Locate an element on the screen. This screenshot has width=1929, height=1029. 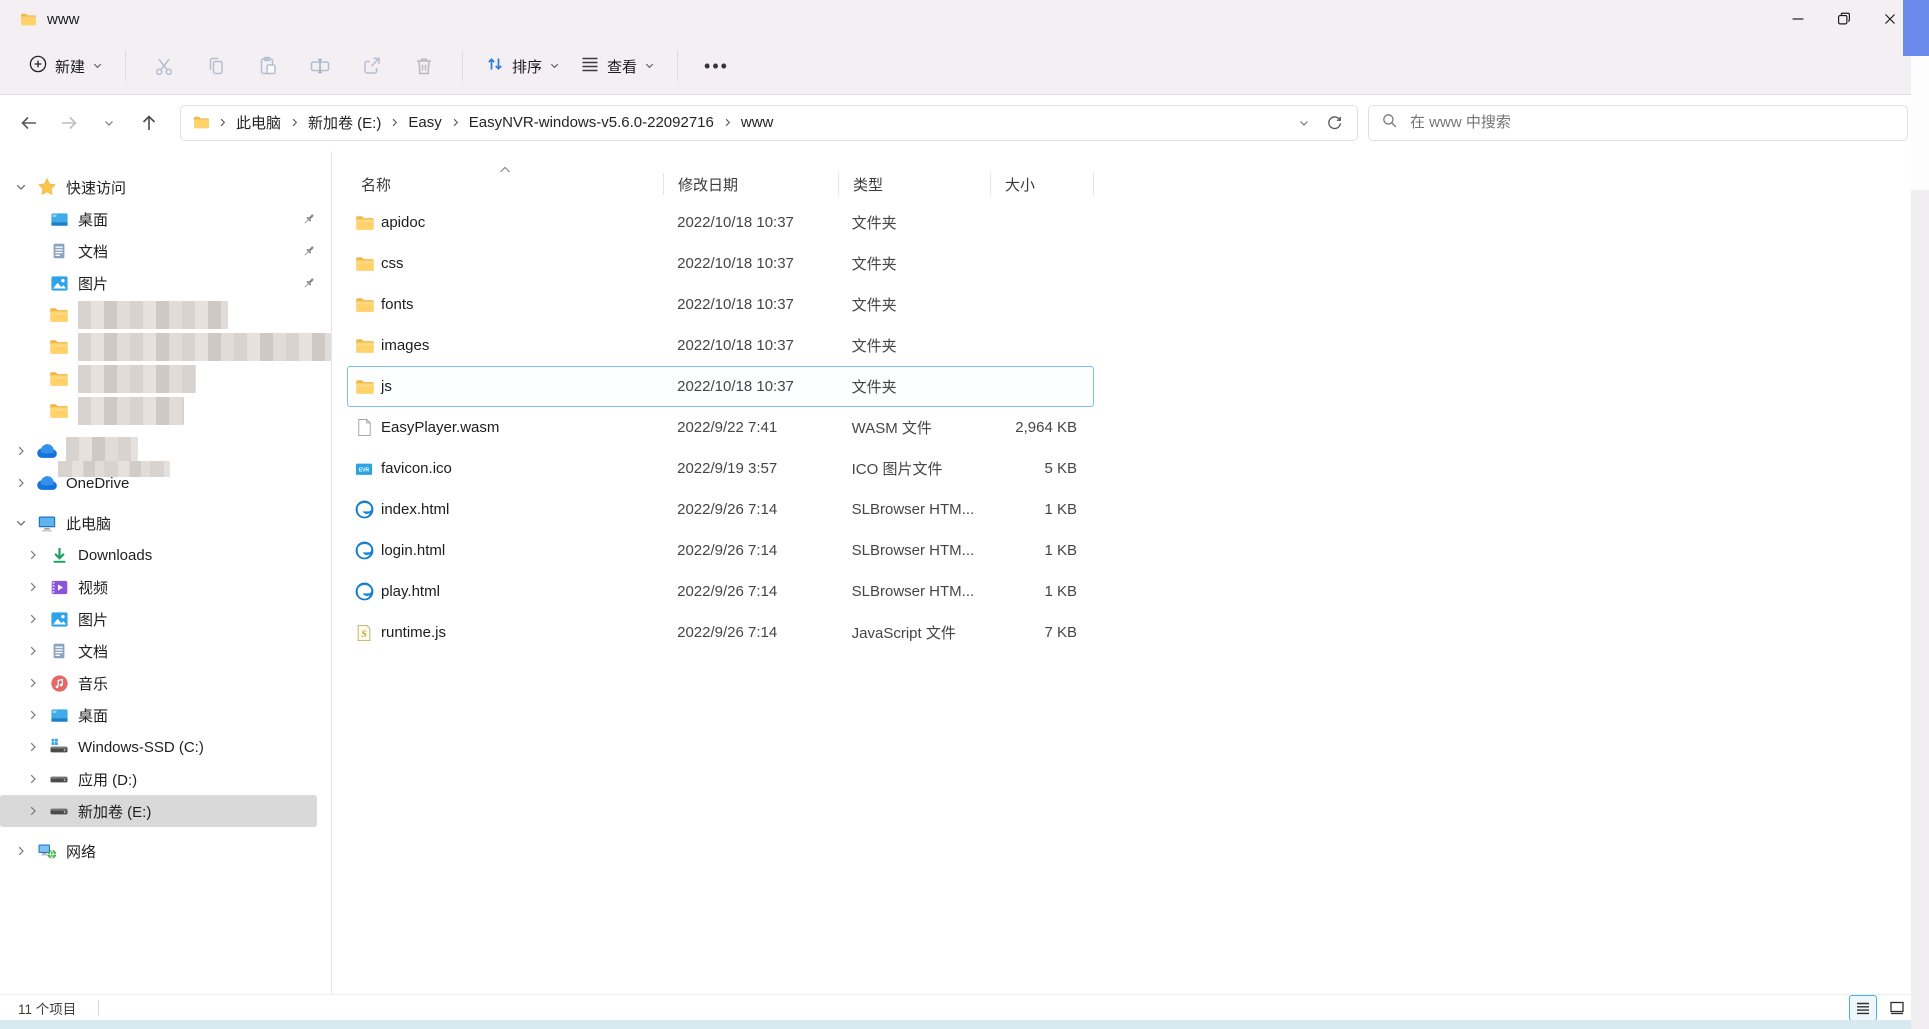
sidebar-item-documents-pinned: 文档 is located at coordinates (165, 251).